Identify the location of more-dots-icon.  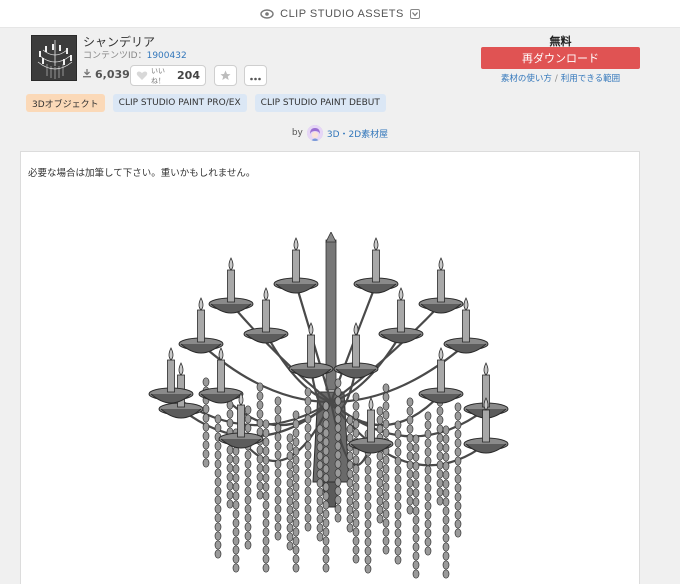
(255, 75).